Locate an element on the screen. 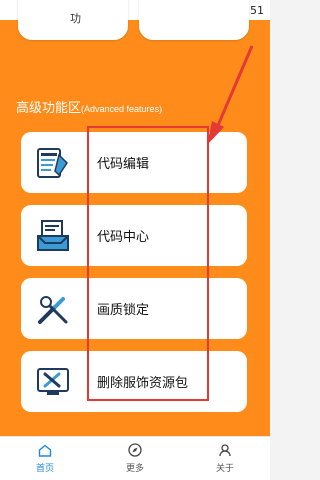 This screenshot has width=320, height=480. nav-item-about: 关于 is located at coordinates (225, 458).